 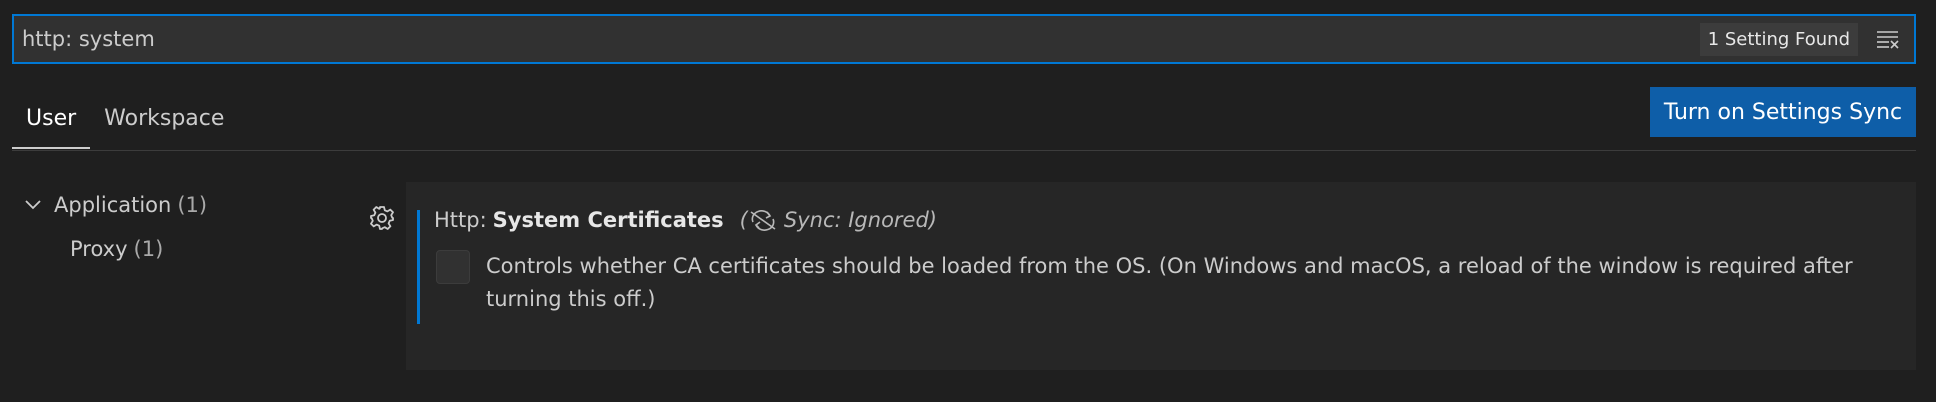 I want to click on result-count-badge: 1 Setting Found, so click(x=1778, y=39).